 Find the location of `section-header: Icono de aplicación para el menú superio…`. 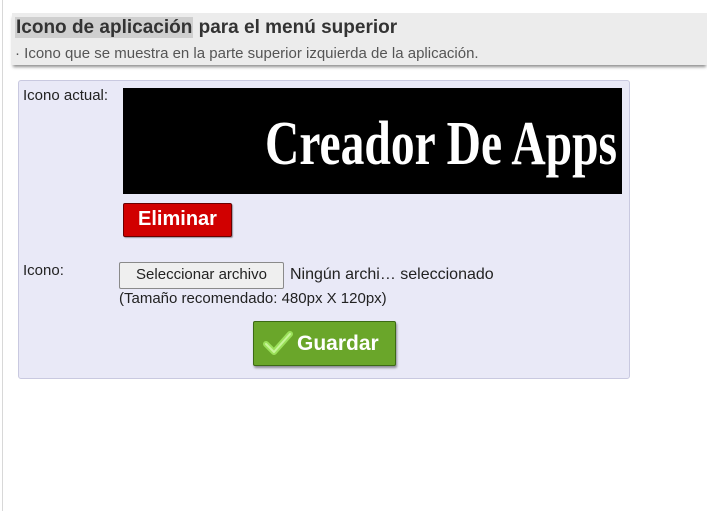

section-header: Icono de aplicación para el menú superio… is located at coordinates (359, 39).